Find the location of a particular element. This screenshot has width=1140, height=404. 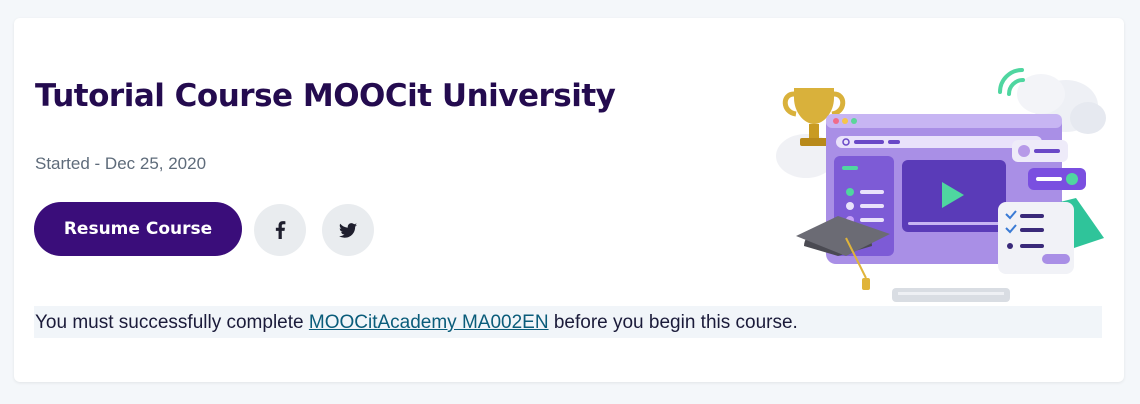

keyboard-icon is located at coordinates (951, 295).